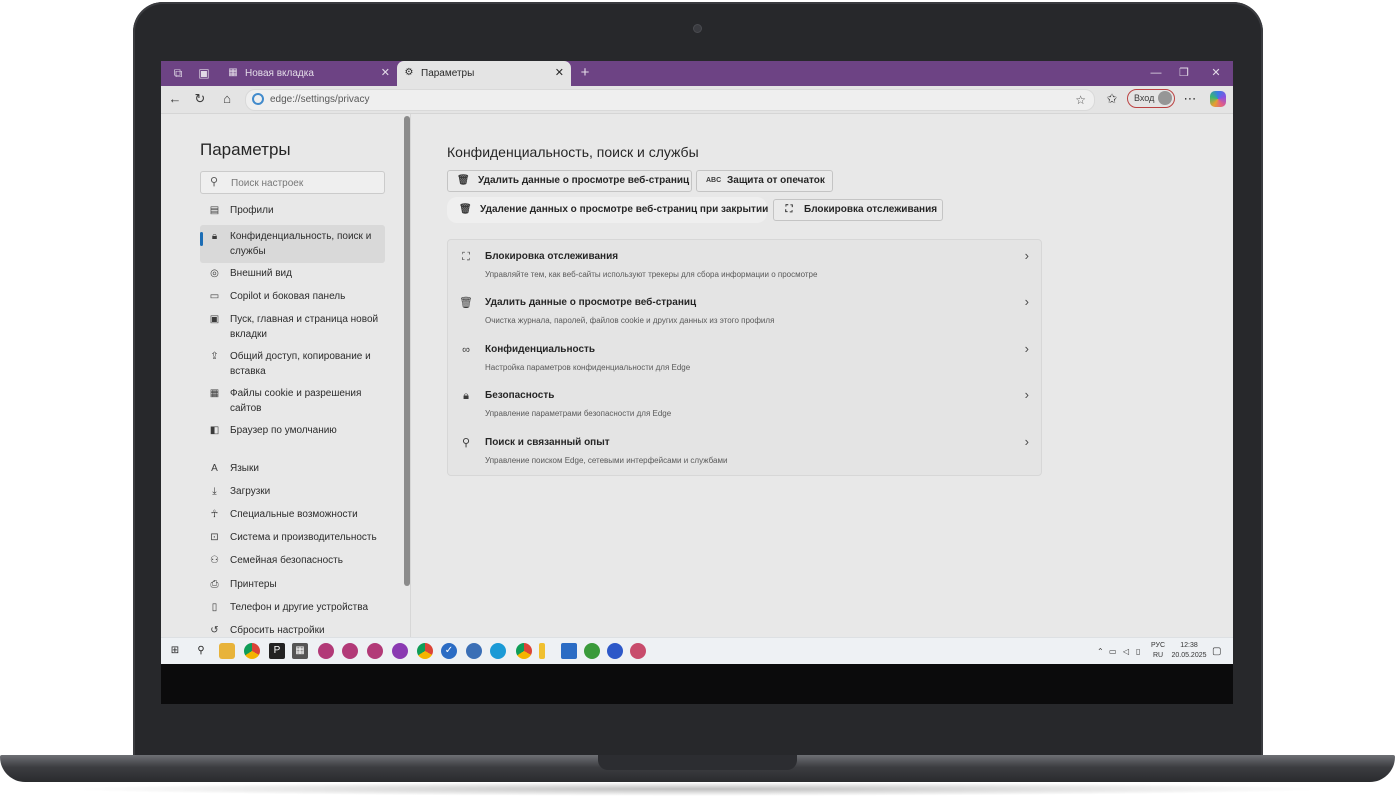 This screenshot has width=1395, height=812. I want to click on tab-actions-icon: ▣, so click(204, 73).